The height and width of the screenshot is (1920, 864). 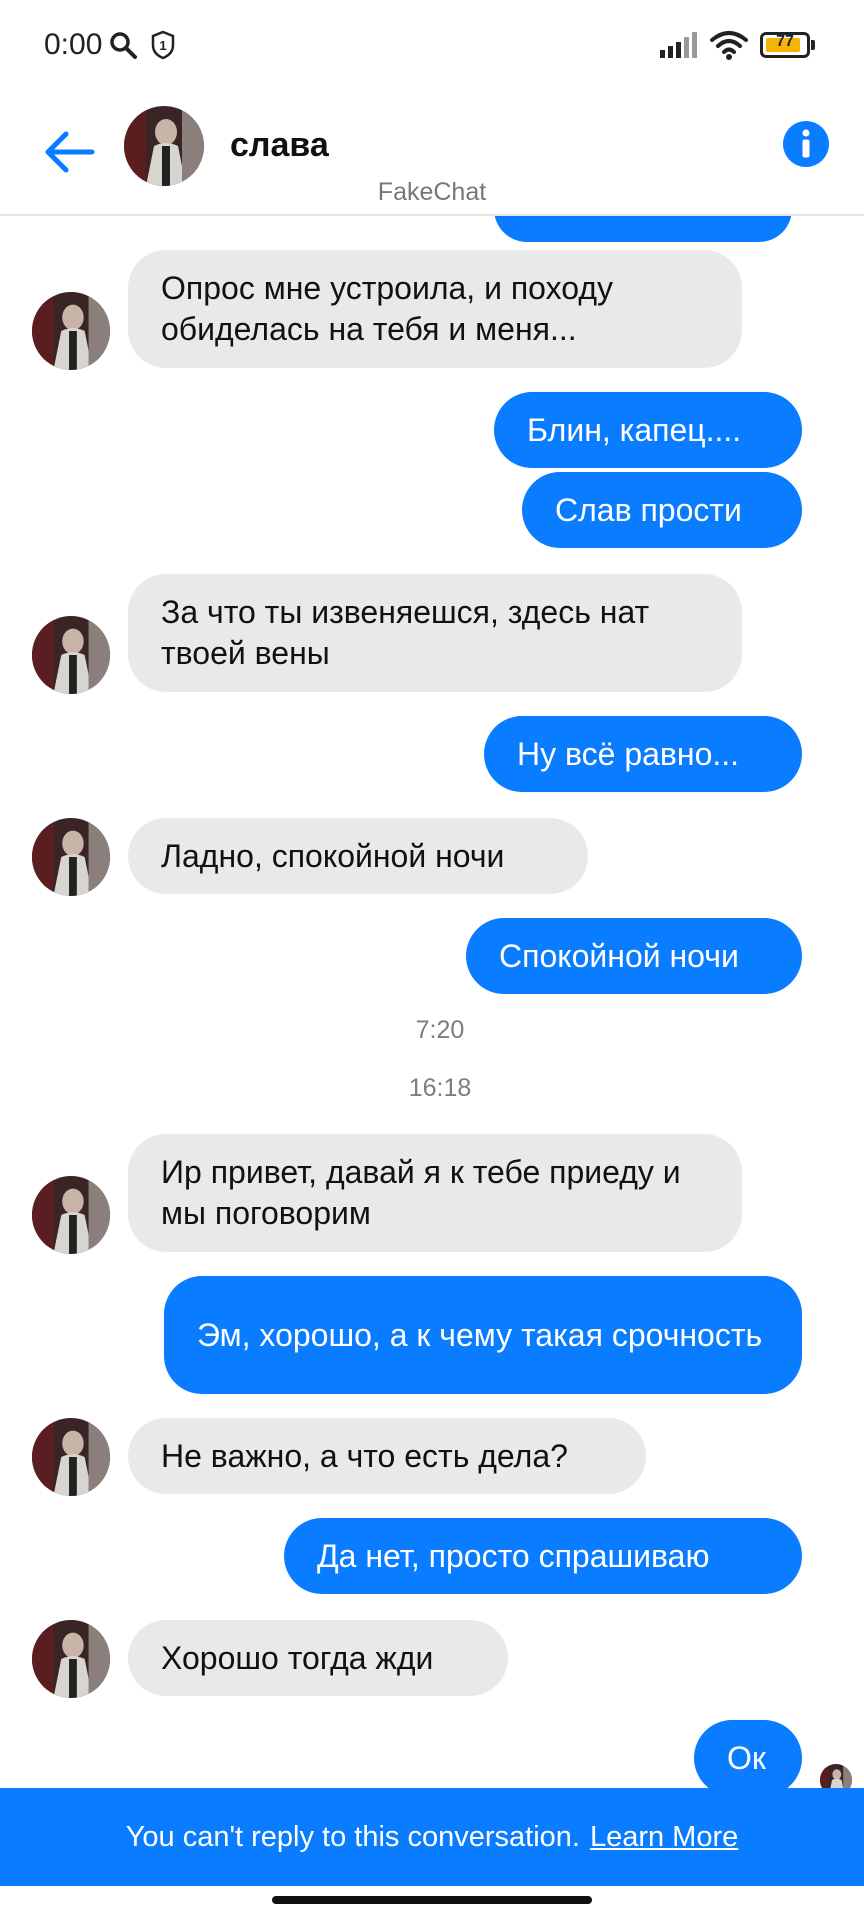 What do you see at coordinates (123, 47) in the screenshot?
I see `search-icon` at bounding box center [123, 47].